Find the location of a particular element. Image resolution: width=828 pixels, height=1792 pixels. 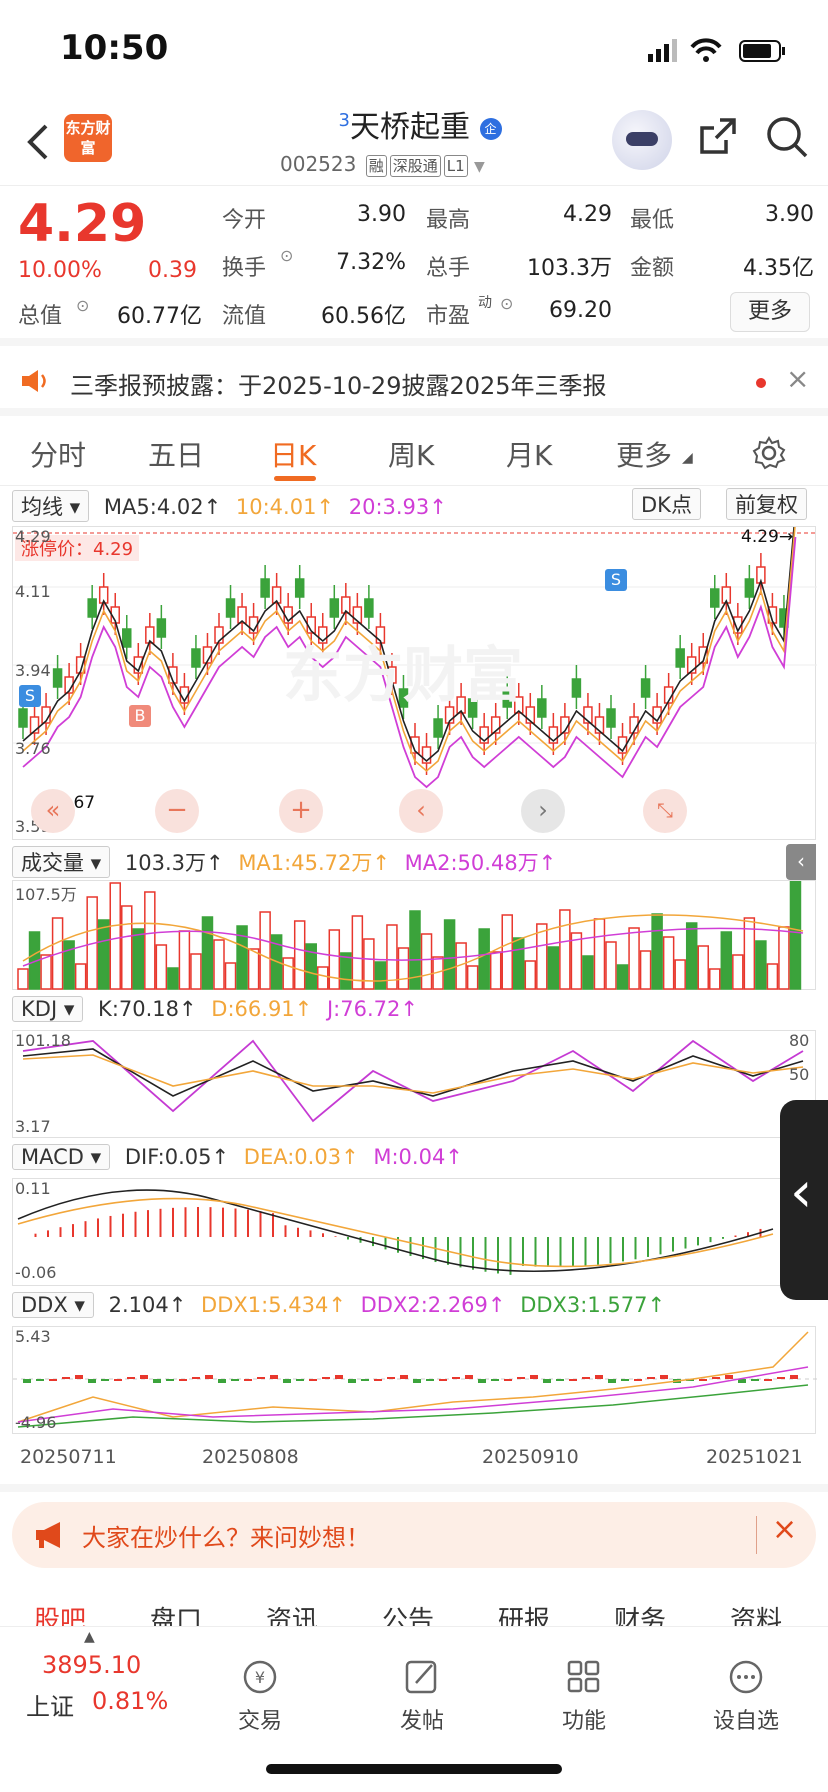

ddx-selector: DDX ▾ is located at coordinates (53, 1305).